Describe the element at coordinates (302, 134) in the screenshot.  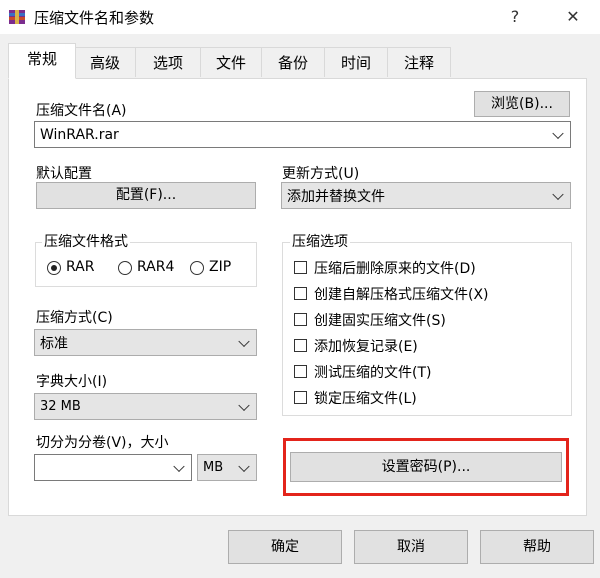
I see `archive-name-combobox: WinRAR.rar` at that location.